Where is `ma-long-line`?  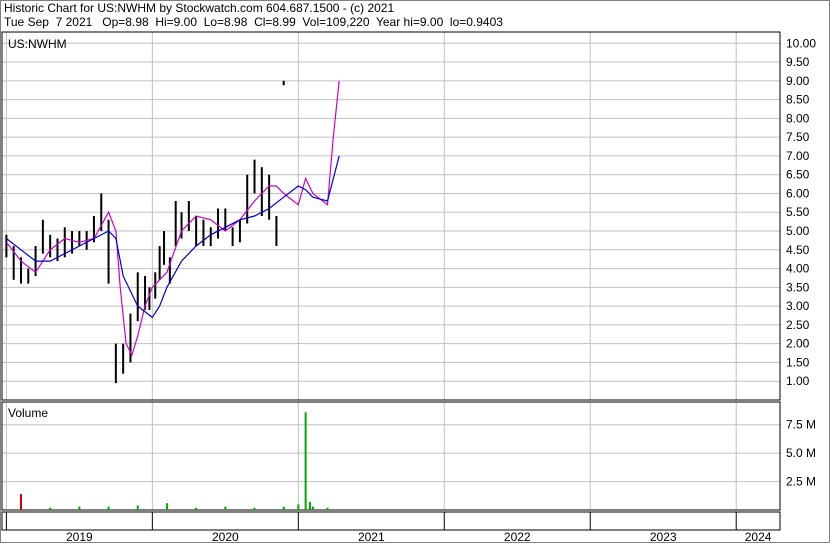 ma-long-line is located at coordinates (173, 237).